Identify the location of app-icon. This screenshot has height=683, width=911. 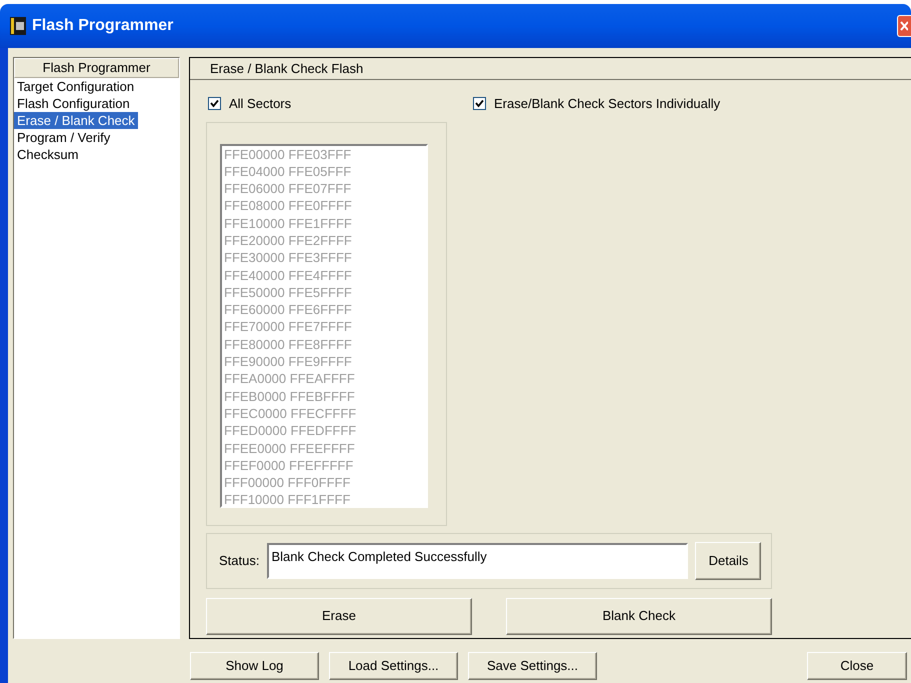
(18, 26).